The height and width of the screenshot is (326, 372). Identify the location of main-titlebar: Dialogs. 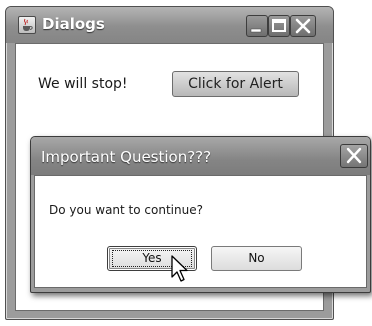
(169, 25).